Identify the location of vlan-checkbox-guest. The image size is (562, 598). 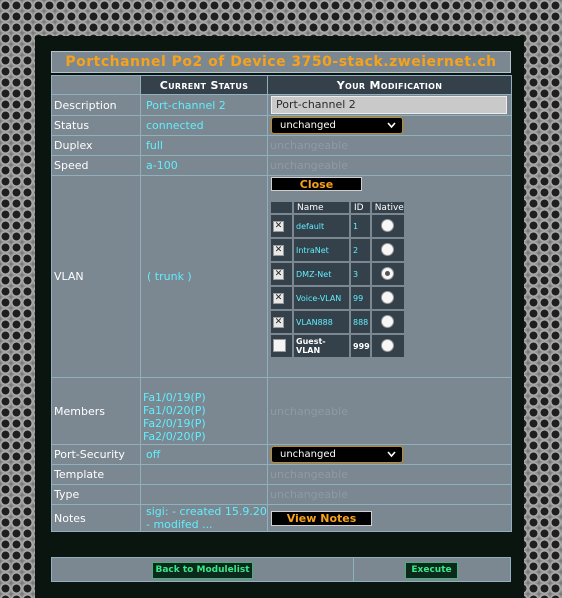
(279, 345).